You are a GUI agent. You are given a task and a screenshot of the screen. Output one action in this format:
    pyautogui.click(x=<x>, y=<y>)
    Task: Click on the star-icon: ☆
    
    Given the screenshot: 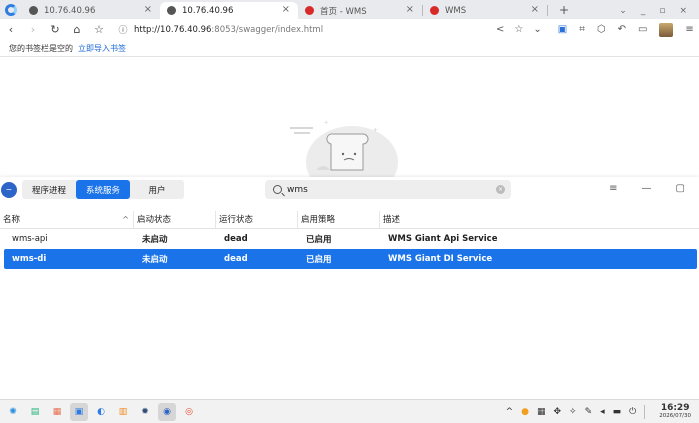 What is the action you would take?
    pyautogui.click(x=518, y=29)
    